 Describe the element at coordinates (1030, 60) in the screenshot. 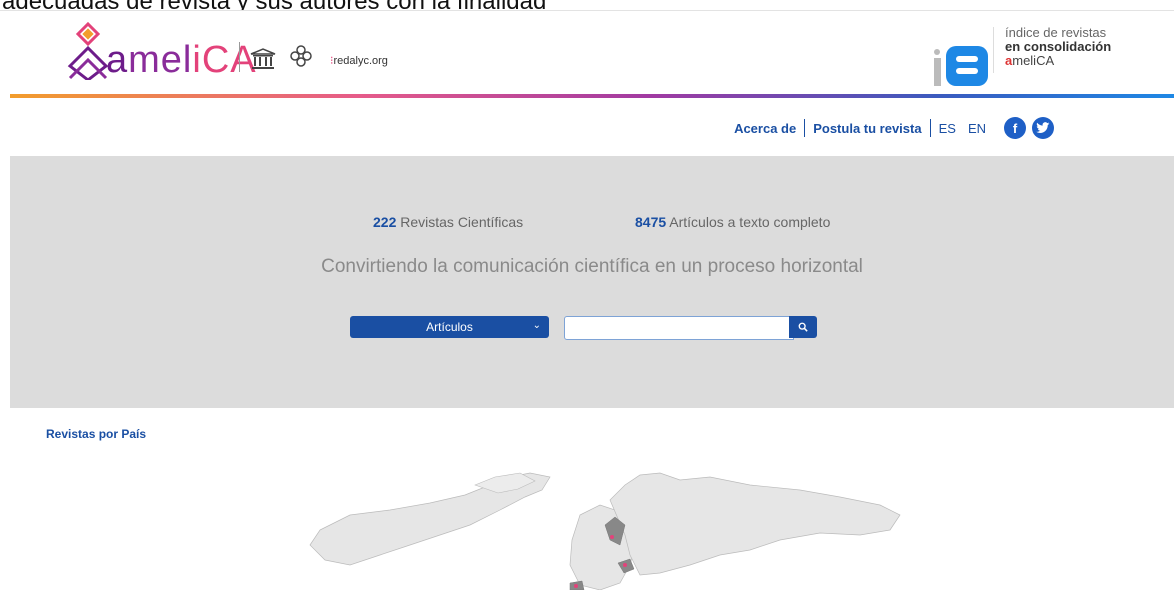

I see `ia-title-line3: ameliCA` at that location.